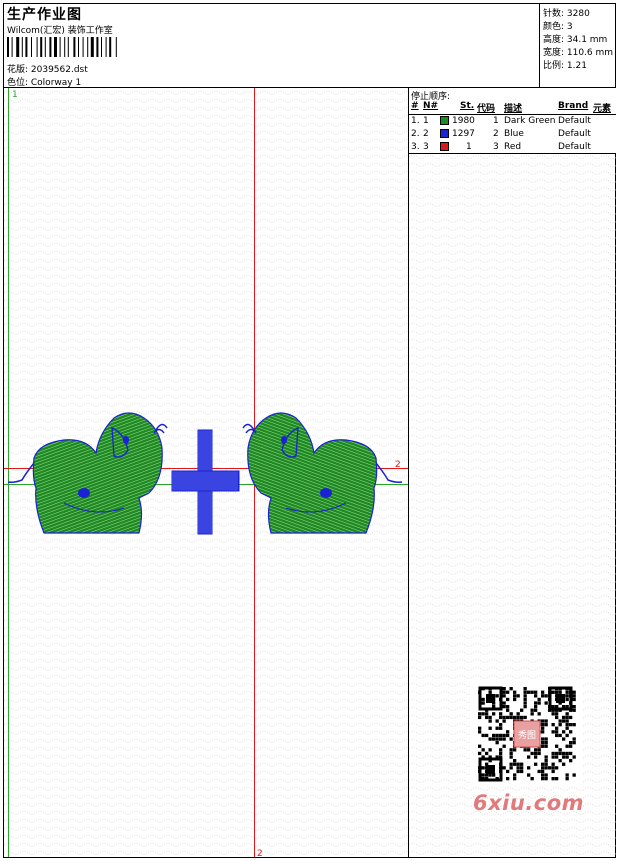  What do you see at coordinates (530, 121) in the screenshot?
I see `row-1-desc: Dark Green` at bounding box center [530, 121].